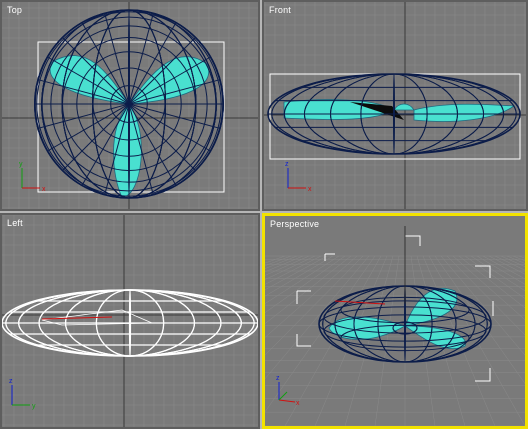 The image size is (528, 429). Describe the element at coordinates (15, 223) in the screenshot. I see `viewport-label-left: Left` at that location.